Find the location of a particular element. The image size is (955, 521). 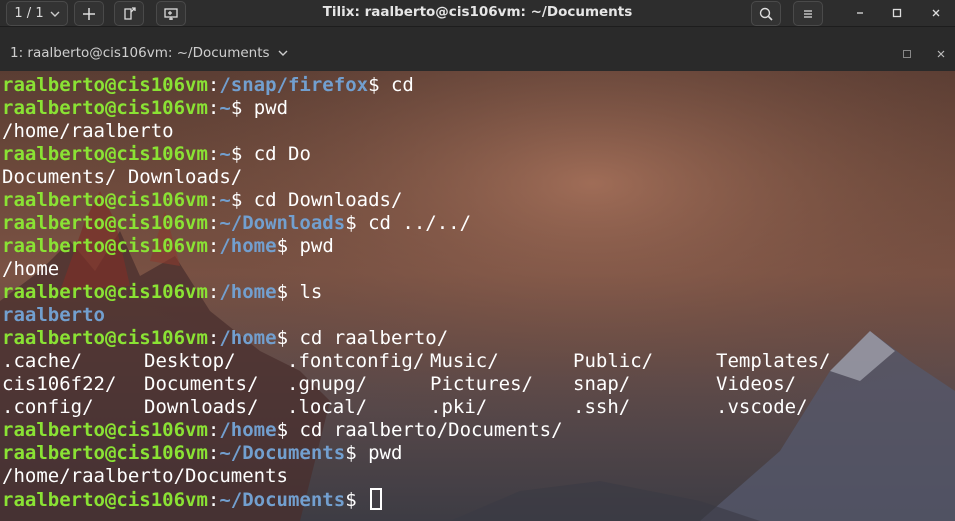

terminal-close-button is located at coordinates (941, 54).